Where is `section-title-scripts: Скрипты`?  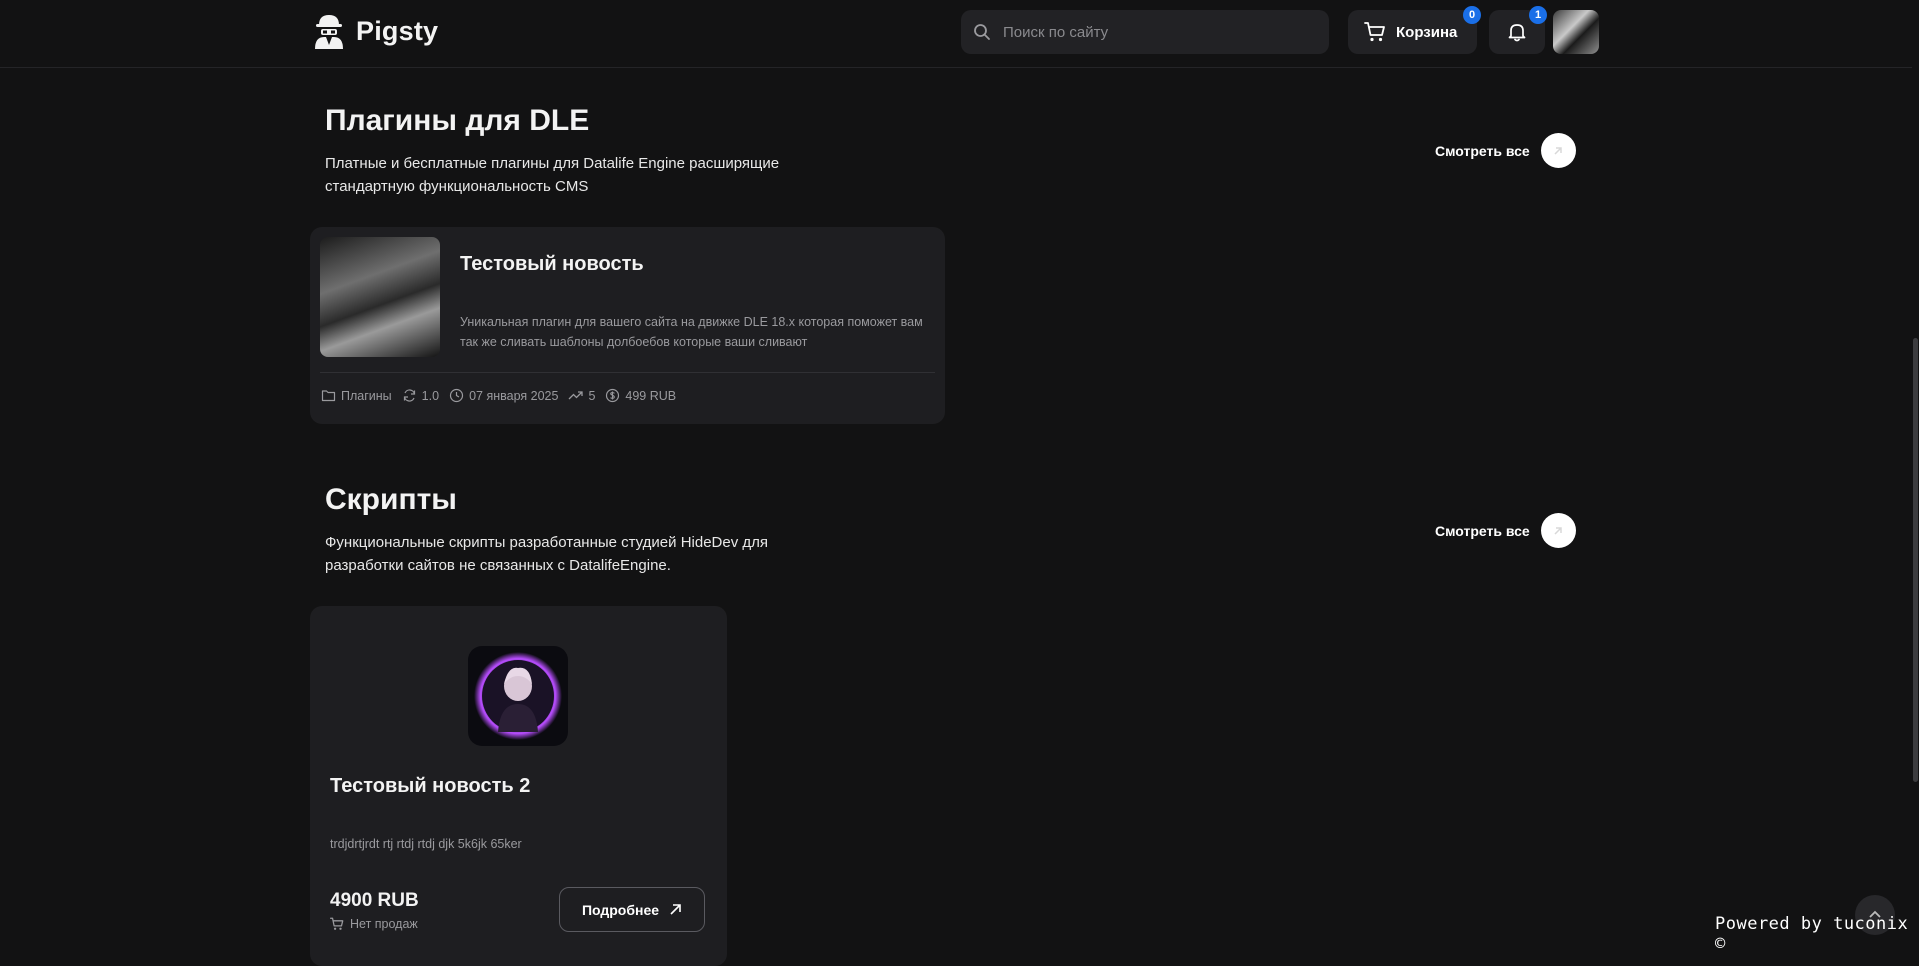
section-title-scripts: Скрипты is located at coordinates (391, 499).